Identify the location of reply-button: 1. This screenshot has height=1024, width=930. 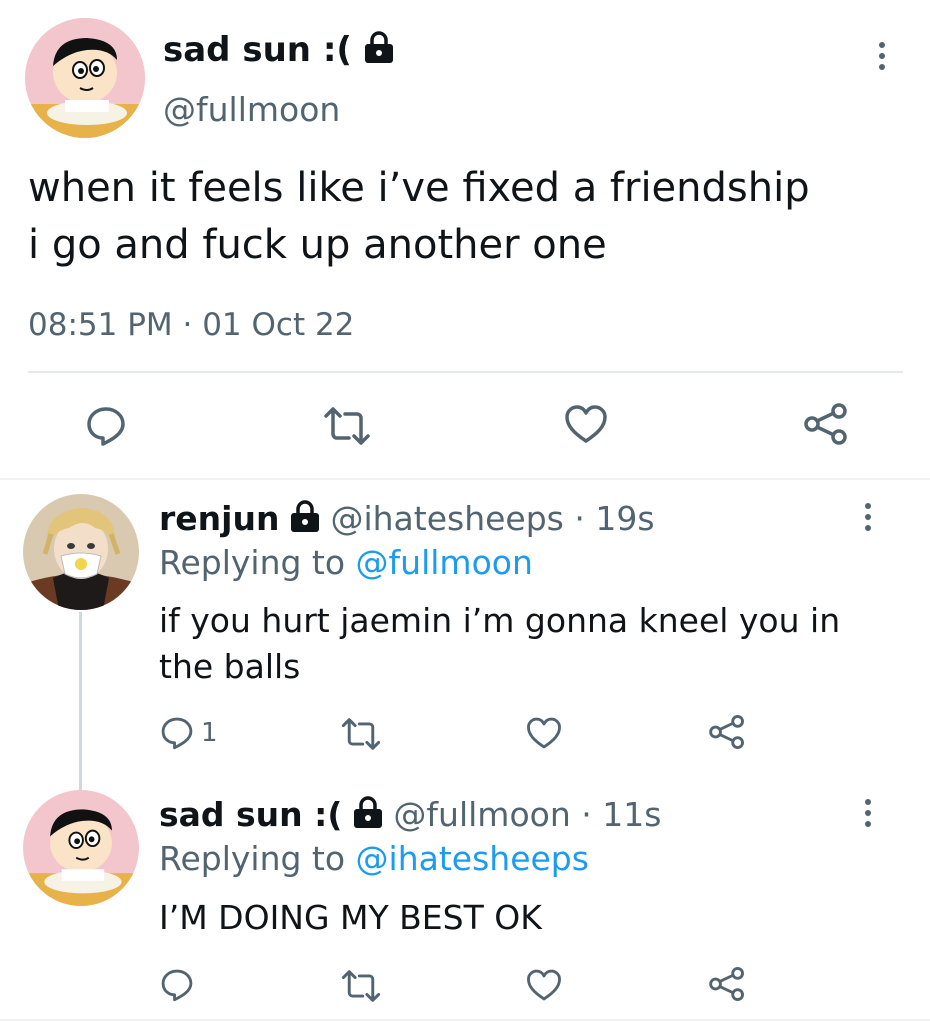
(188, 733).